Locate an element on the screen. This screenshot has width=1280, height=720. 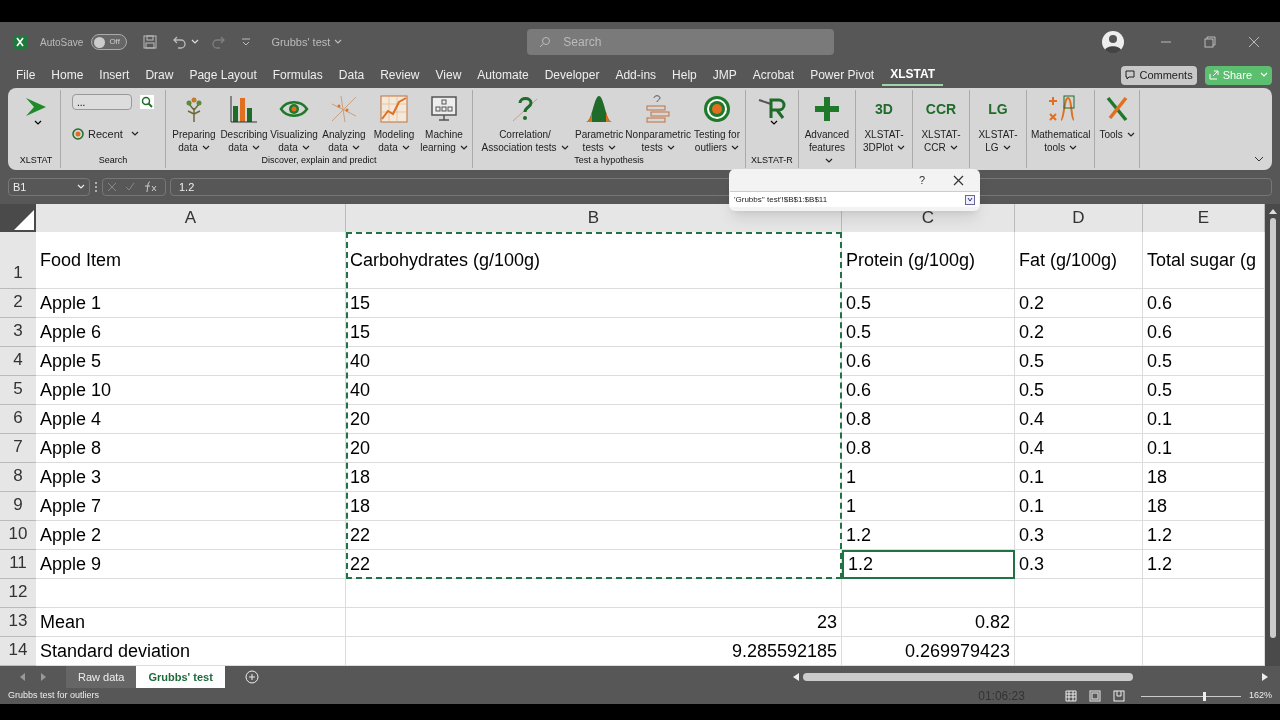
menu-tab: Review is located at coordinates (400, 75).